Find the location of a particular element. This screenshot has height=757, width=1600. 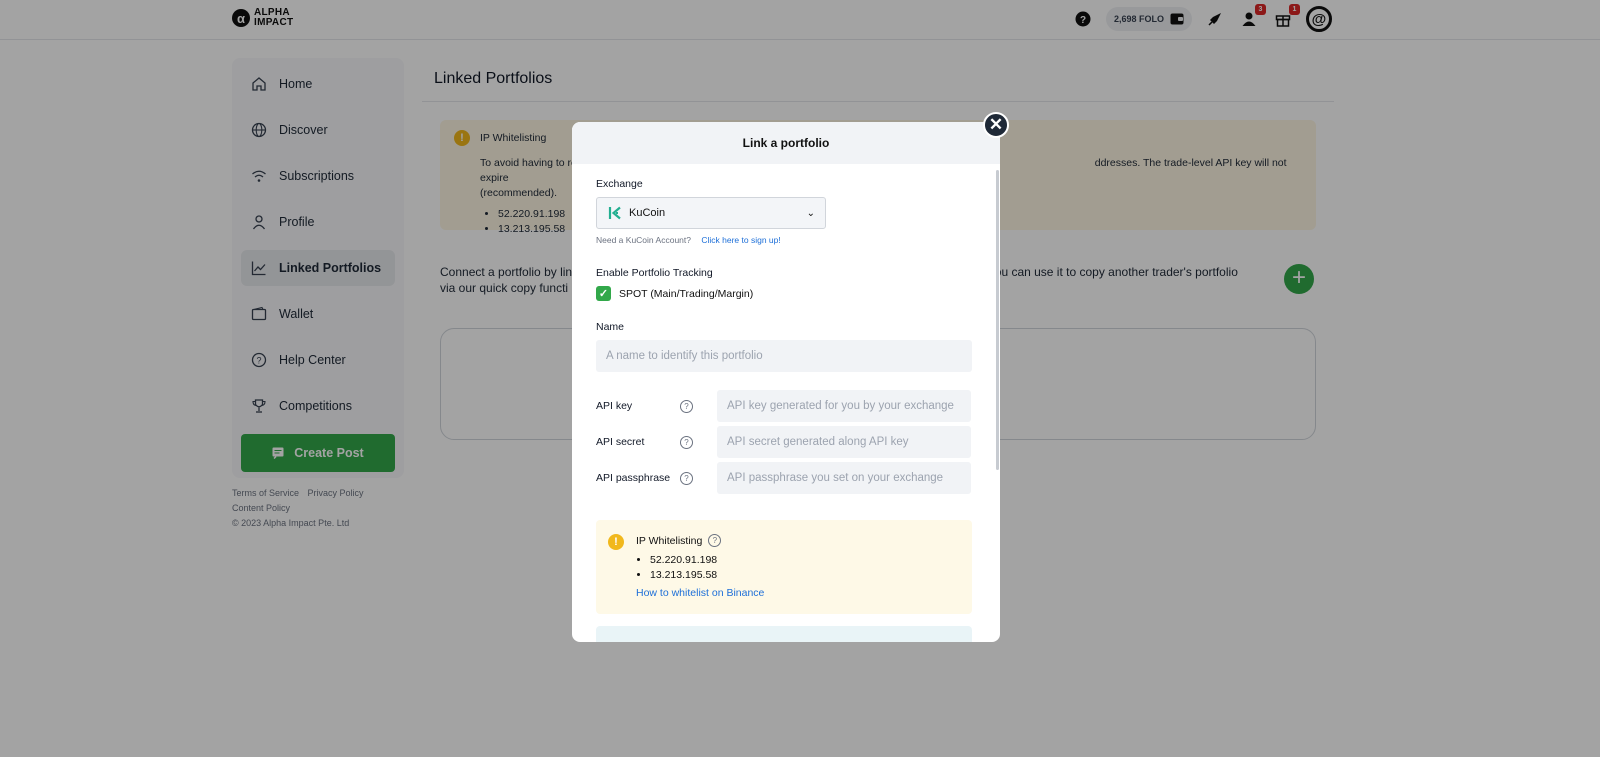

kucoin-icon is located at coordinates (615, 213).